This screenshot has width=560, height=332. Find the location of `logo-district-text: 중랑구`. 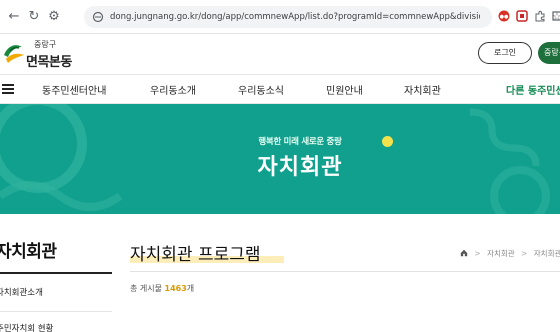

logo-district-text: 중랑구 is located at coordinates (45, 44).